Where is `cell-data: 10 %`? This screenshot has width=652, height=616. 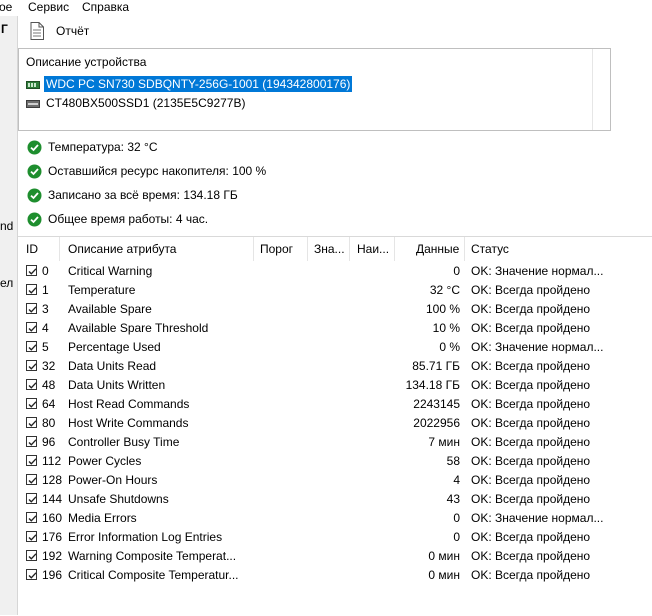
cell-data: 10 % is located at coordinates (446, 328).